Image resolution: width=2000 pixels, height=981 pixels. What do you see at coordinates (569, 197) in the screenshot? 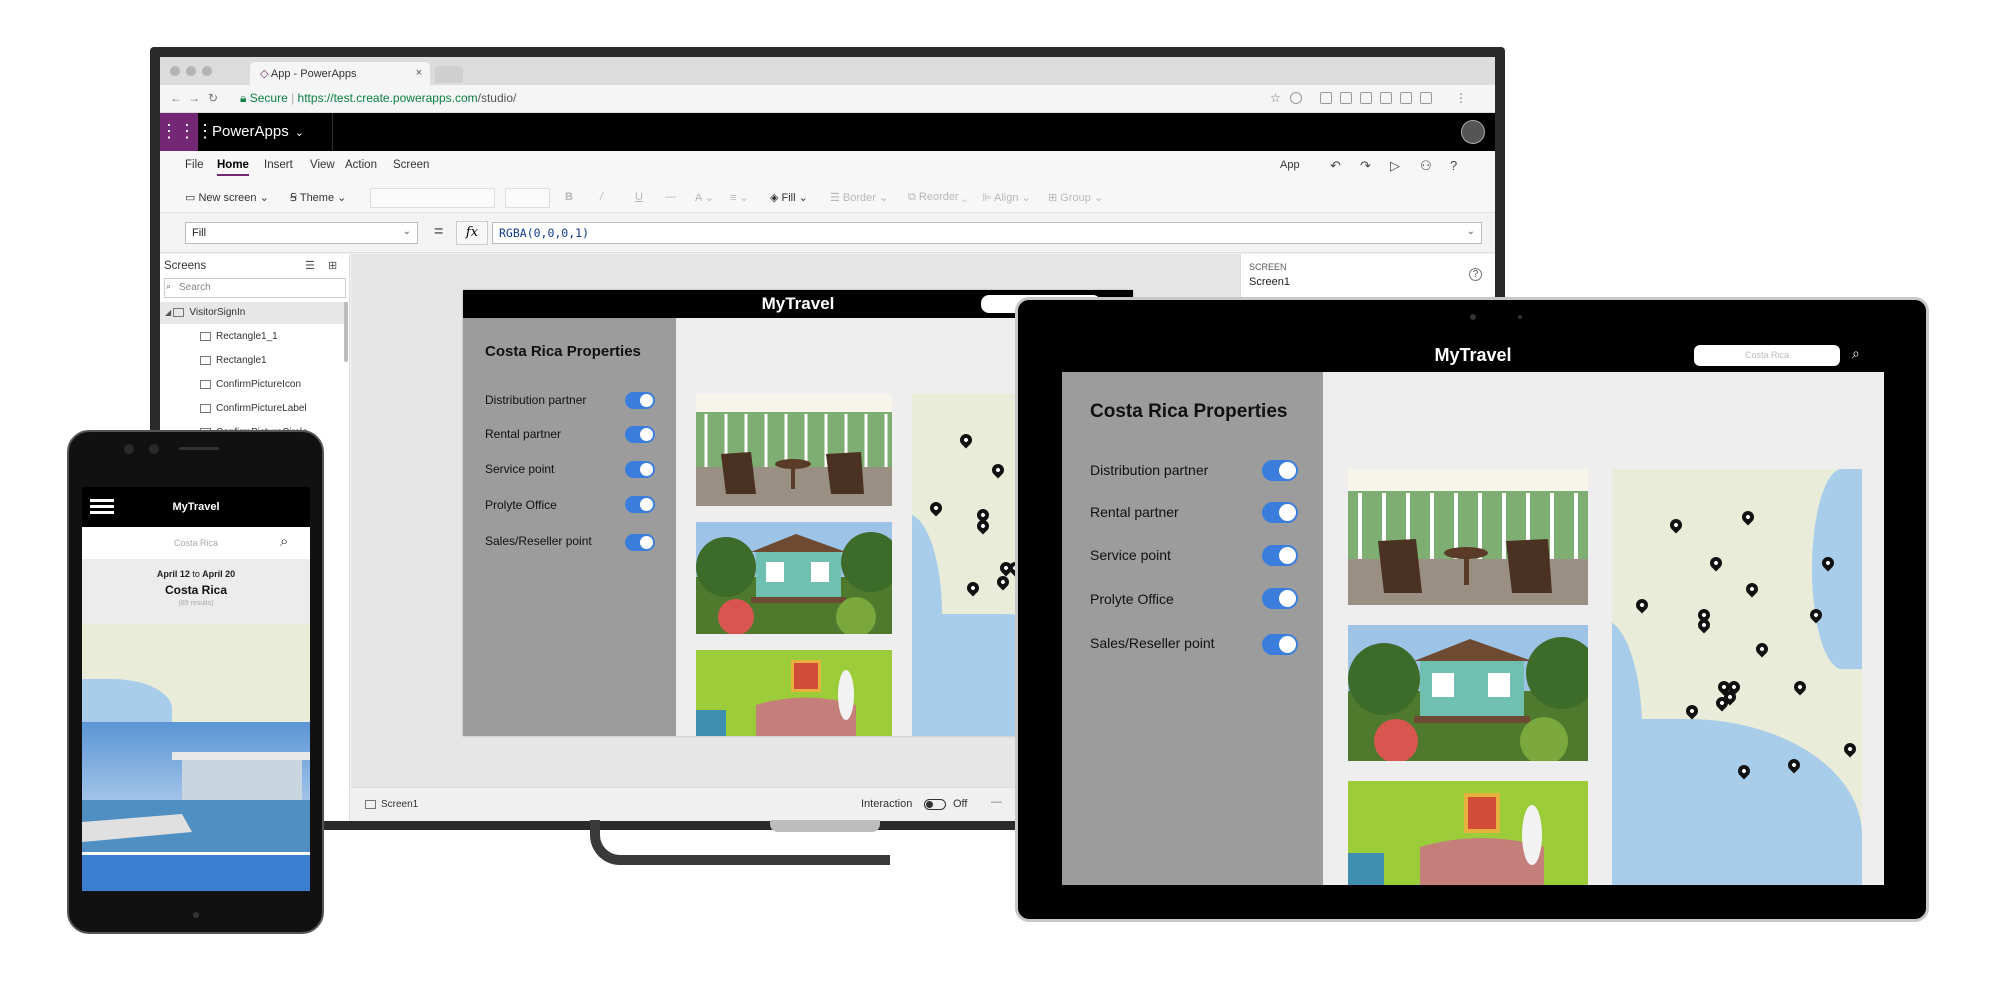
I see `bold-icon: B` at bounding box center [569, 197].